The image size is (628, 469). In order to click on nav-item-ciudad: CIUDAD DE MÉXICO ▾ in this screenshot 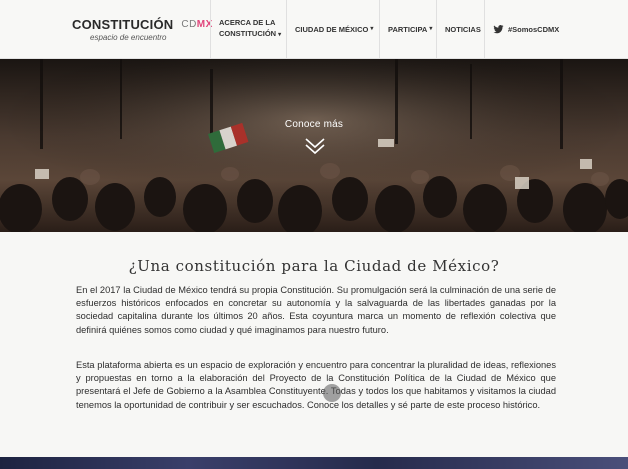, I will do `click(332, 29)`.